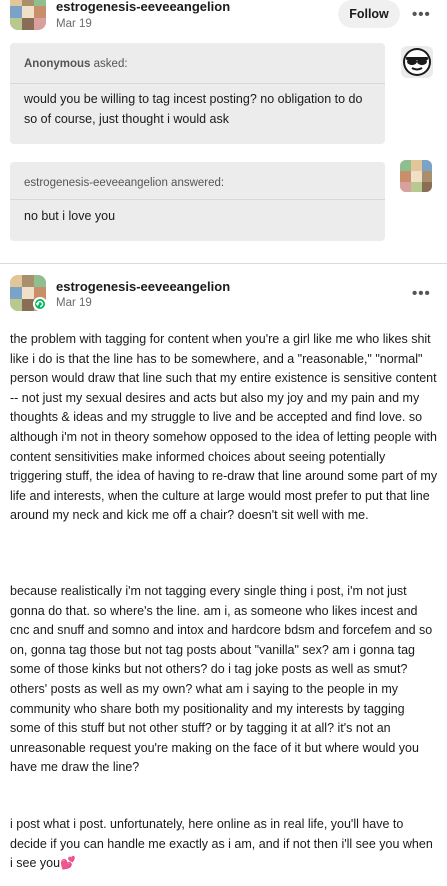 Image resolution: width=447 pixels, height=886 pixels. I want to click on asker-name: Anonymous, so click(57, 64).